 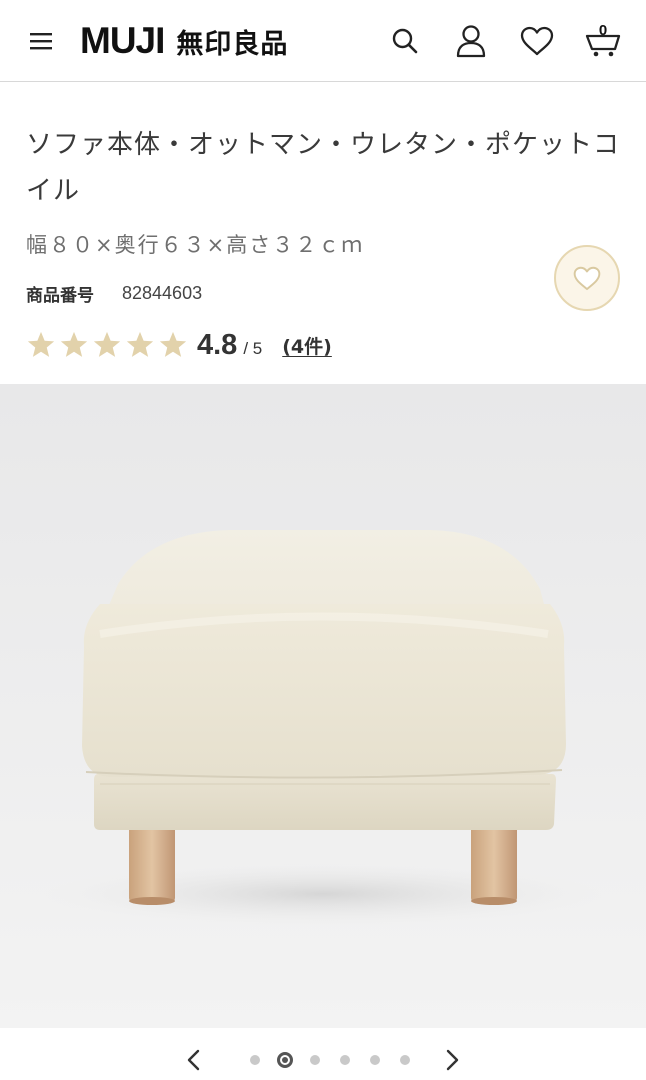 I want to click on add-to-favorites-button, so click(x=587, y=278).